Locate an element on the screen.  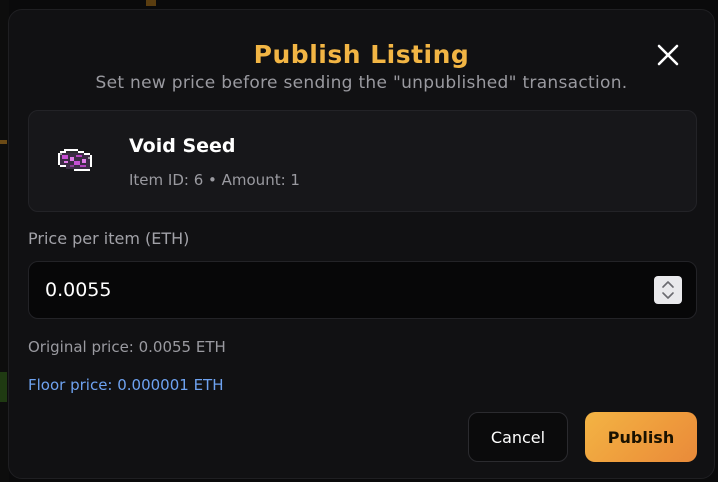
price-label: Price per item (ETH) is located at coordinates (109, 238).